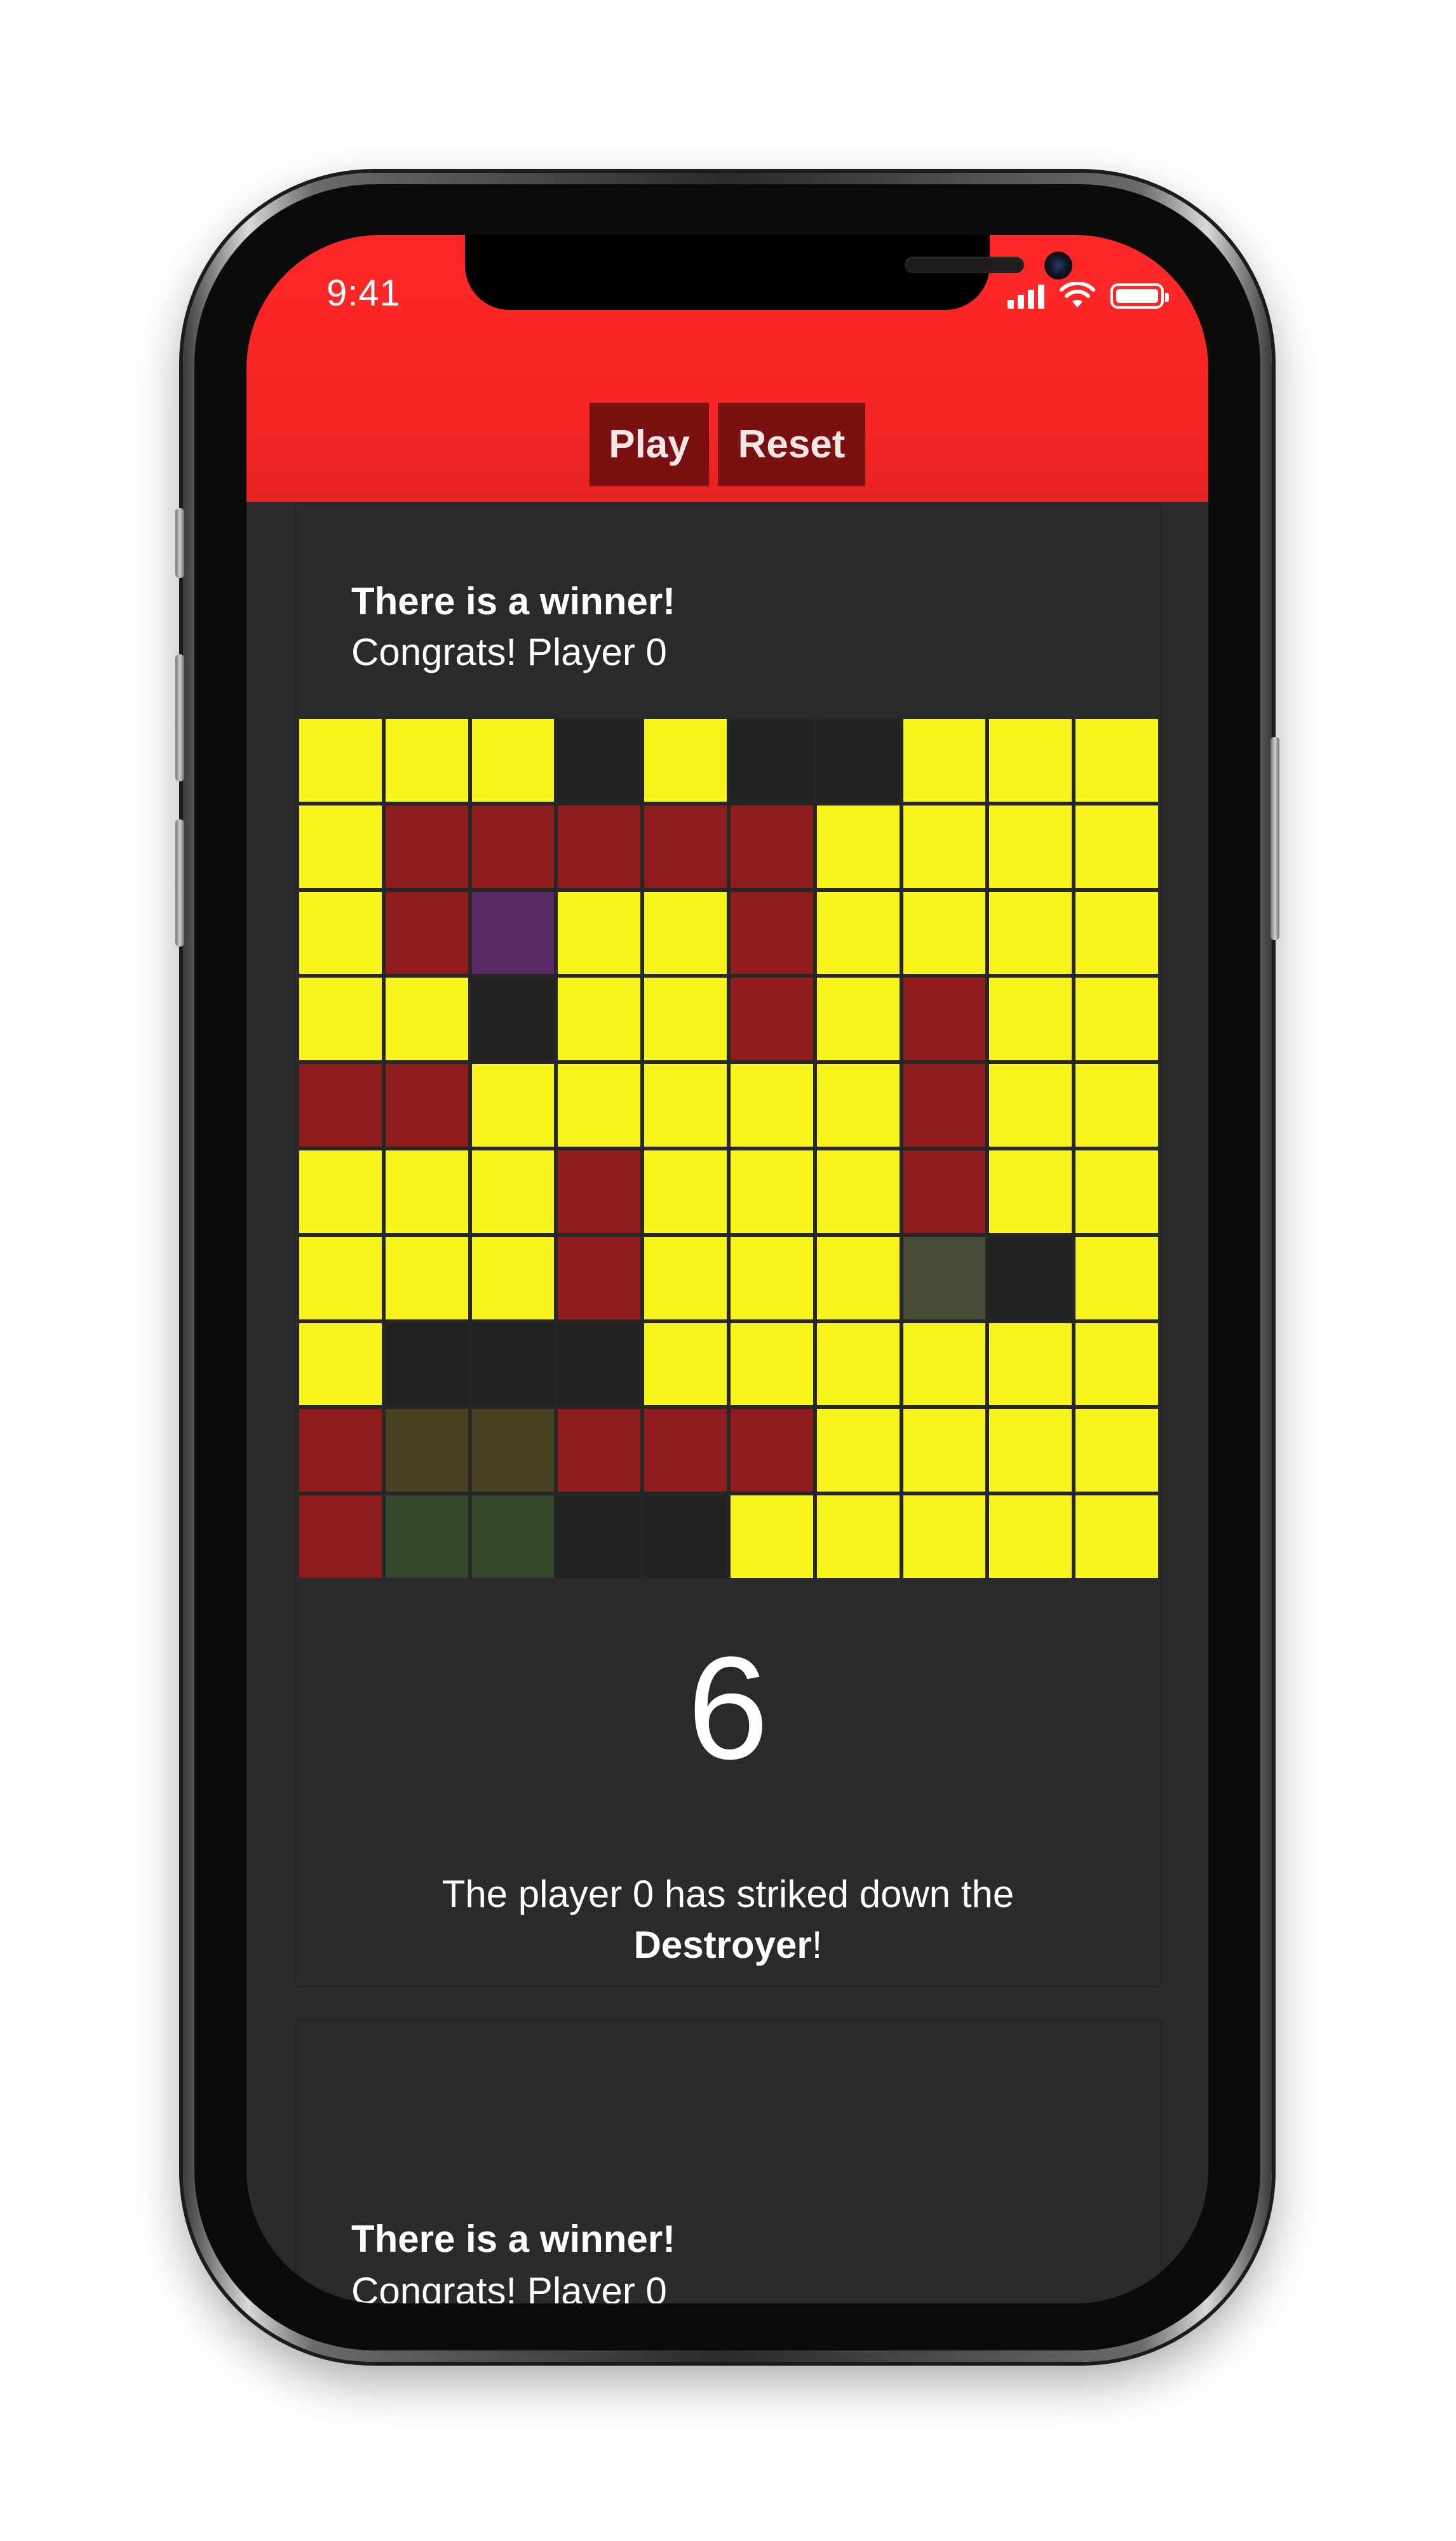 This screenshot has width=1456, height=2541. Describe the element at coordinates (945, 1277) in the screenshot. I see `board-cell-olive-gray` at that location.